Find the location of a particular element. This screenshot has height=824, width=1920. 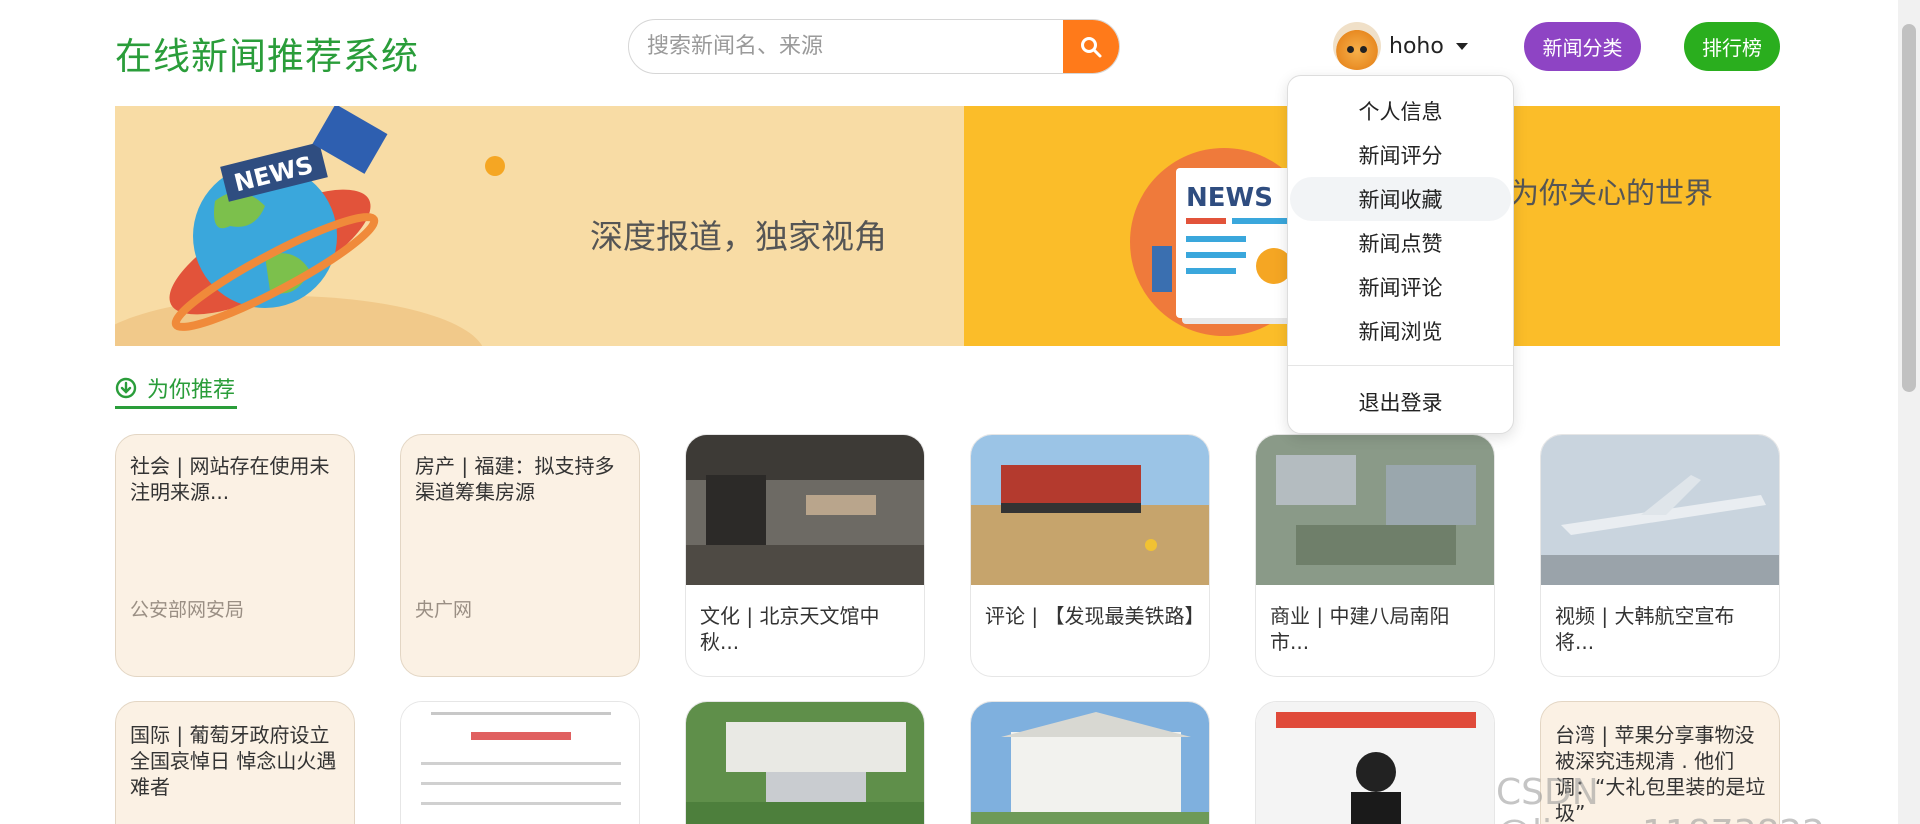

globe-illustration: NEWS is located at coordinates (310, 226).